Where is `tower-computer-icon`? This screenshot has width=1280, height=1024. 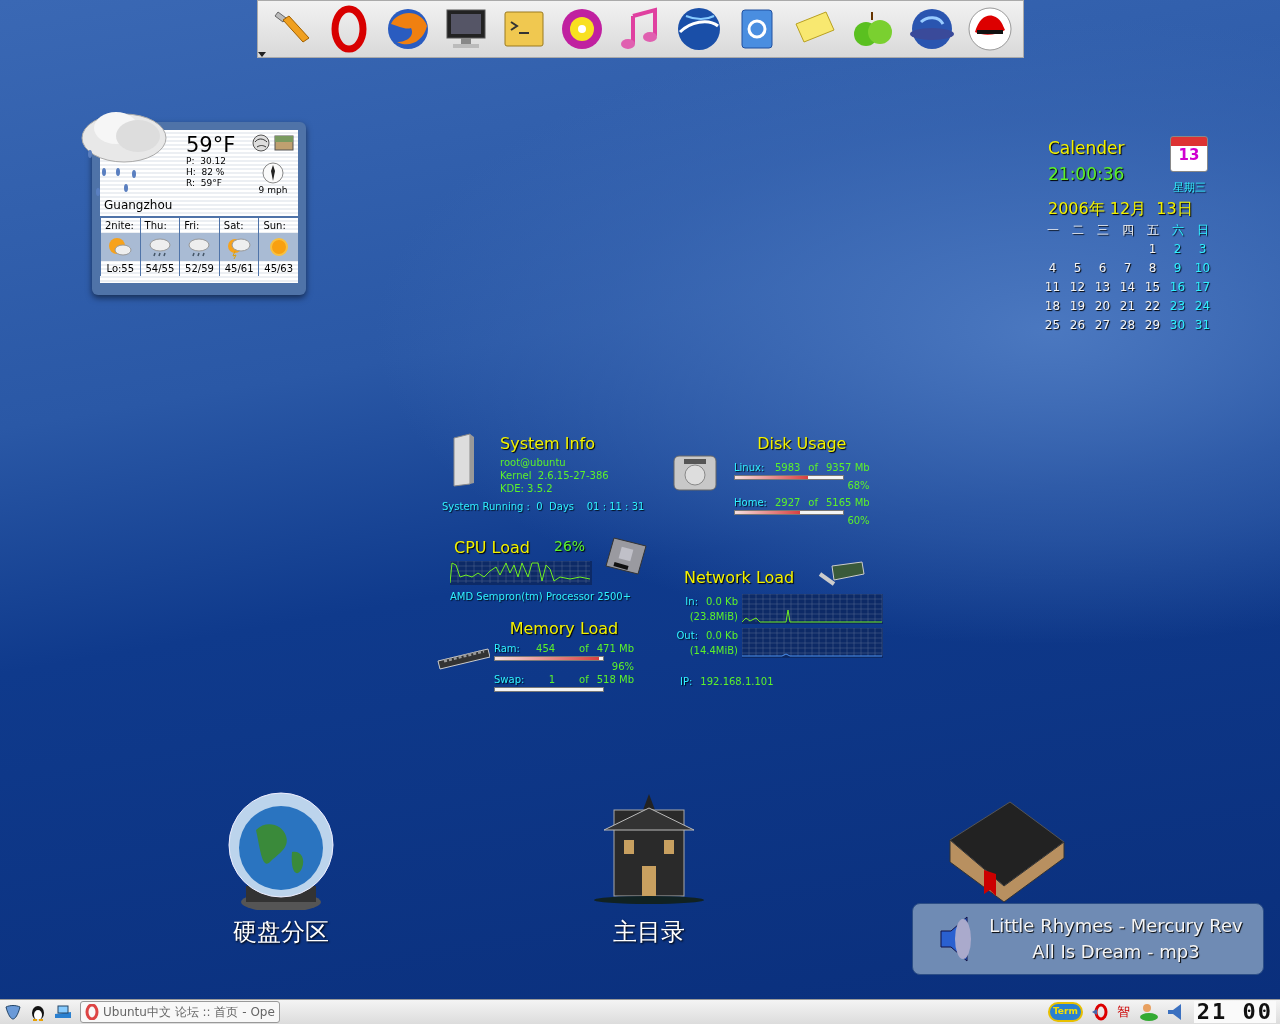
tower-computer-icon is located at coordinates (463, 460).